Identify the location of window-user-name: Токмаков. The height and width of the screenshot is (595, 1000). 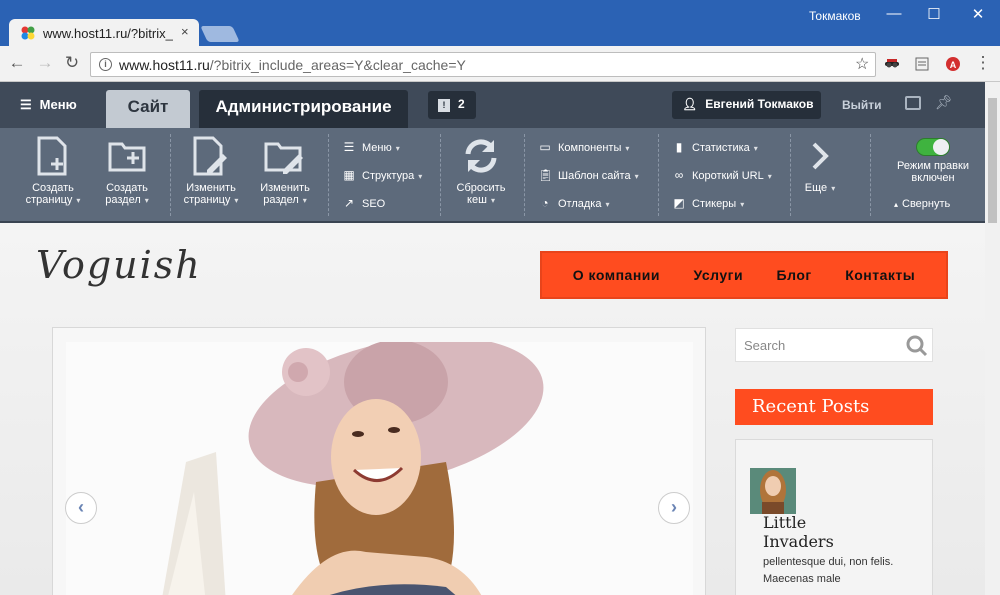
(835, 16).